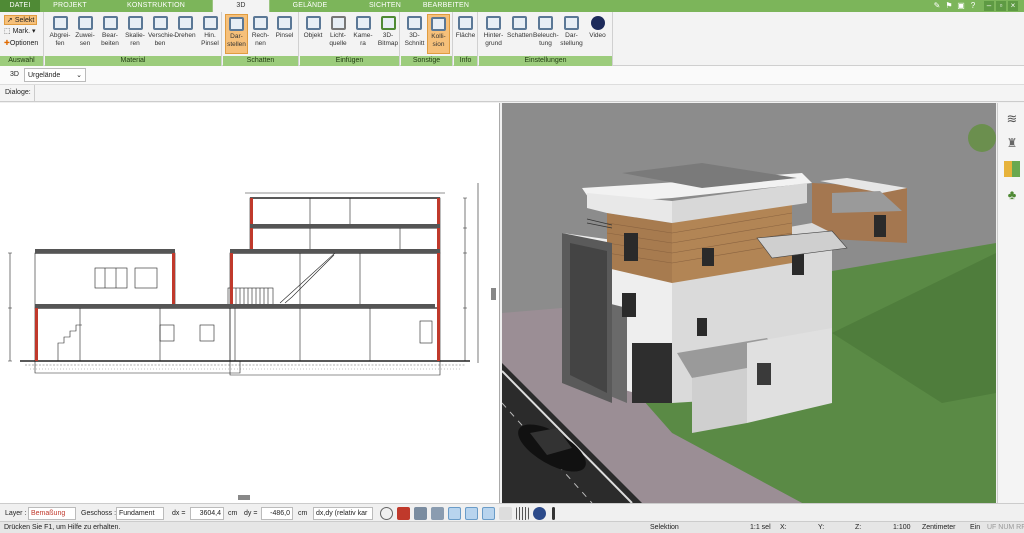  What do you see at coordinates (363, 34) in the screenshot?
I see `kamera-button: Kame- ra` at bounding box center [363, 34].